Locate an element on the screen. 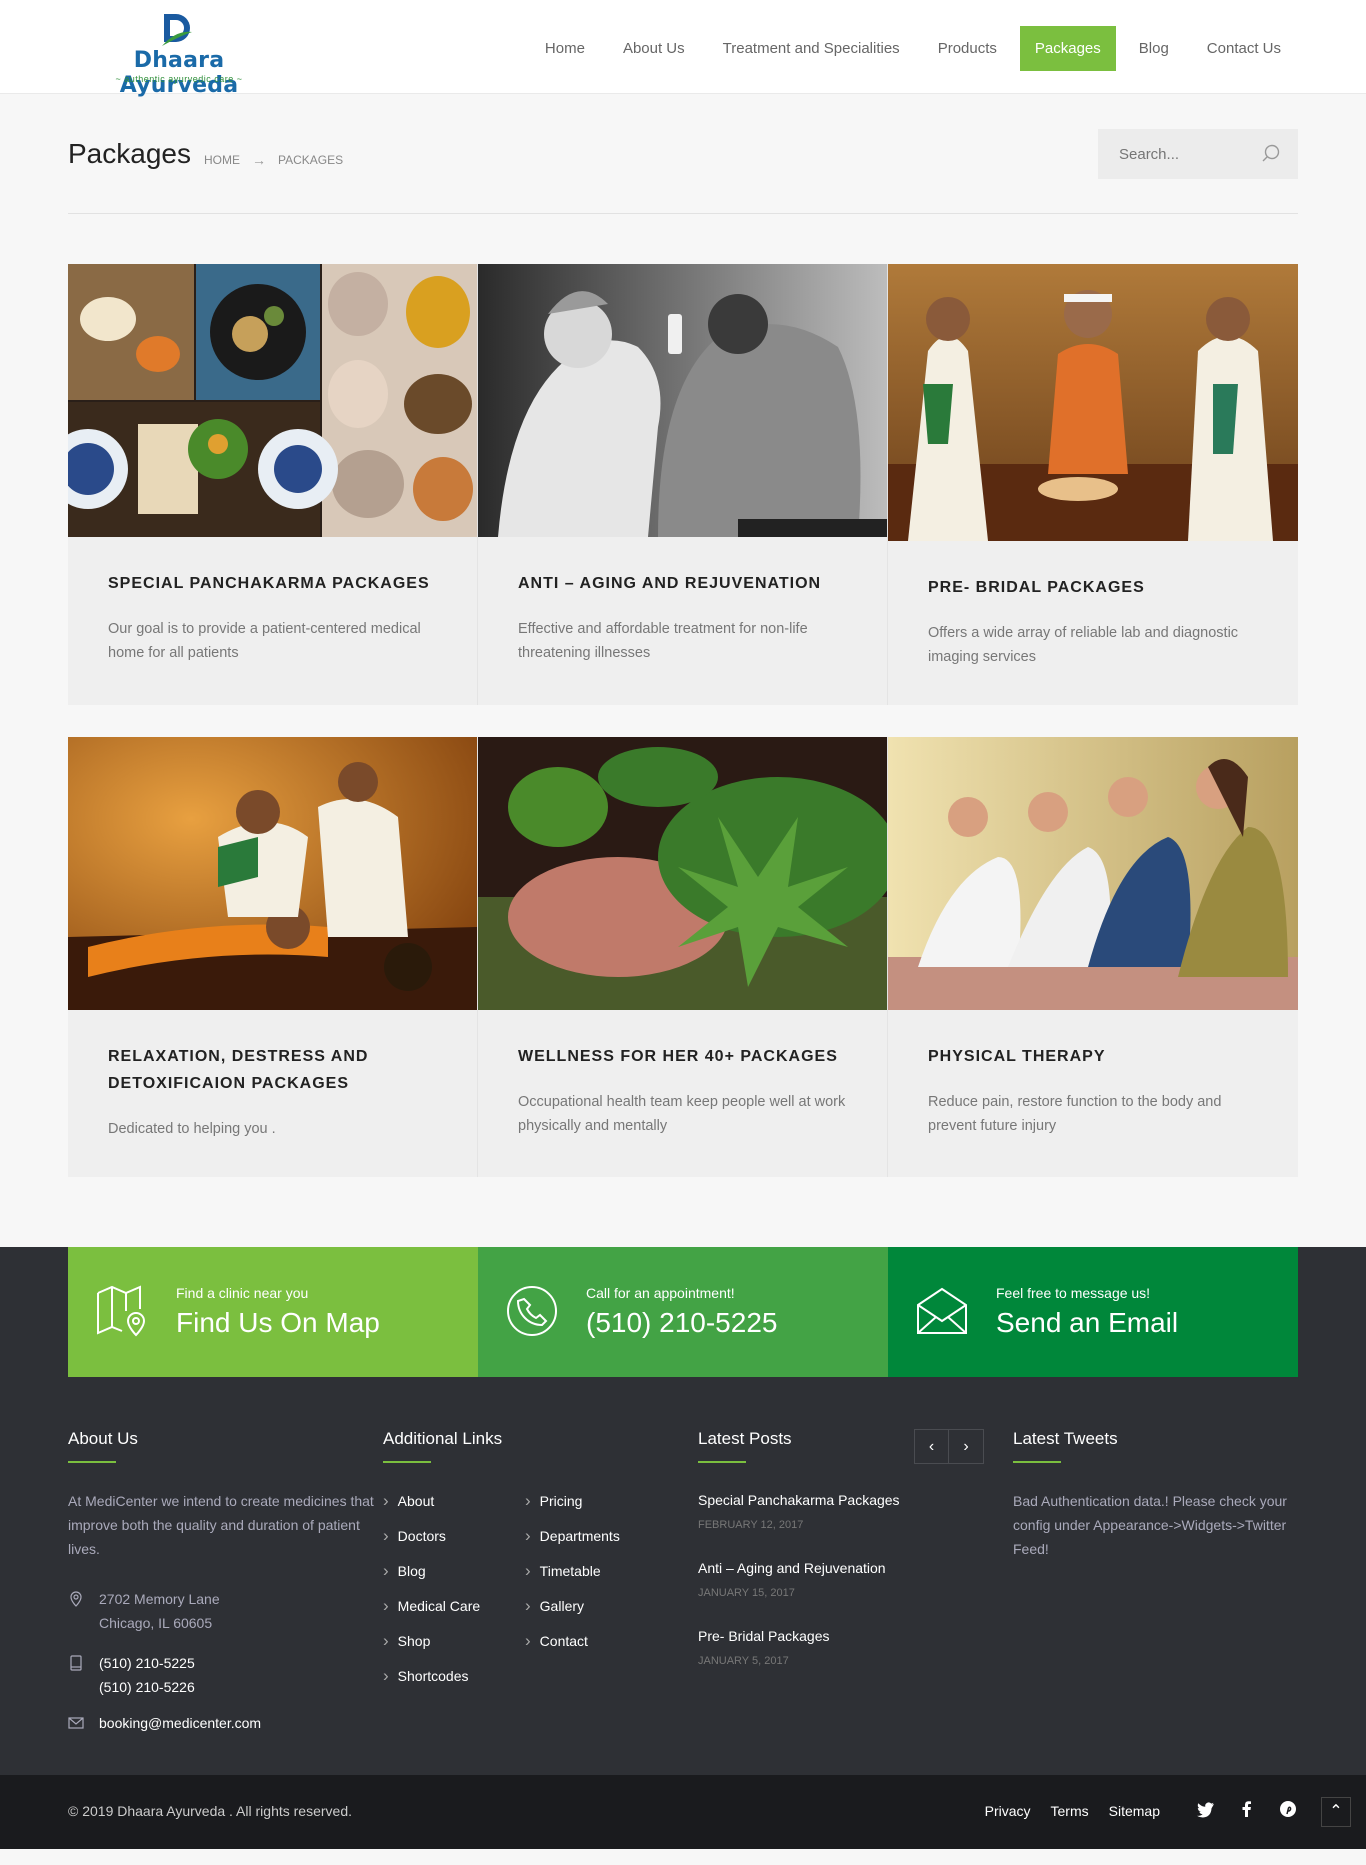  footer-link-shortcodes: Shortcodes is located at coordinates (454, 1681).